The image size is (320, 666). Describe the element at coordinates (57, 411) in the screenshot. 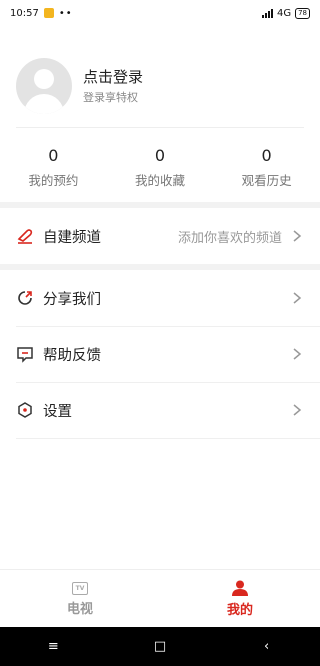

I see `settings-label: 设置` at that location.